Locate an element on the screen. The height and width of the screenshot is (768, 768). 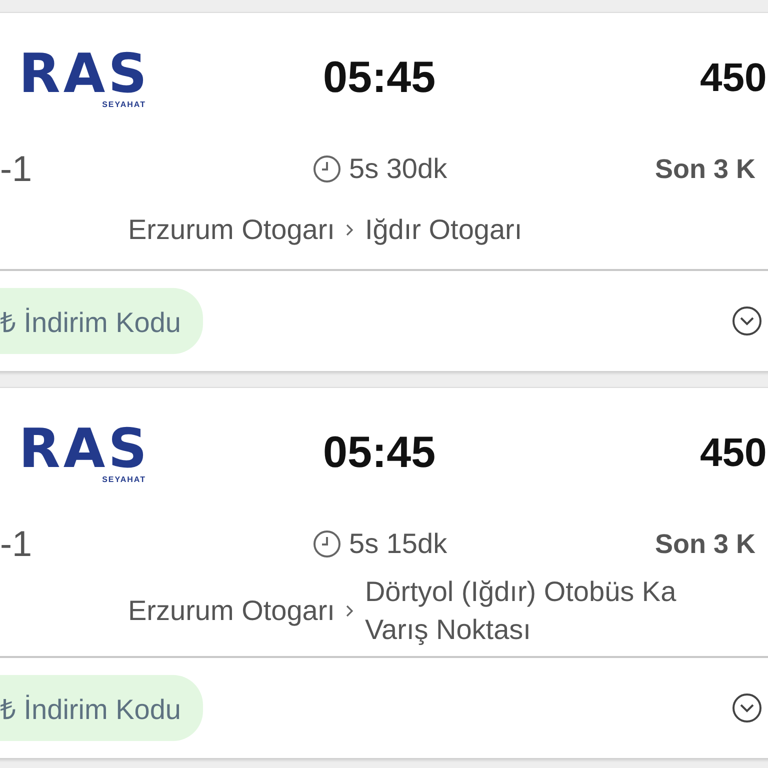
duration: 5s 15dk is located at coordinates (398, 544).